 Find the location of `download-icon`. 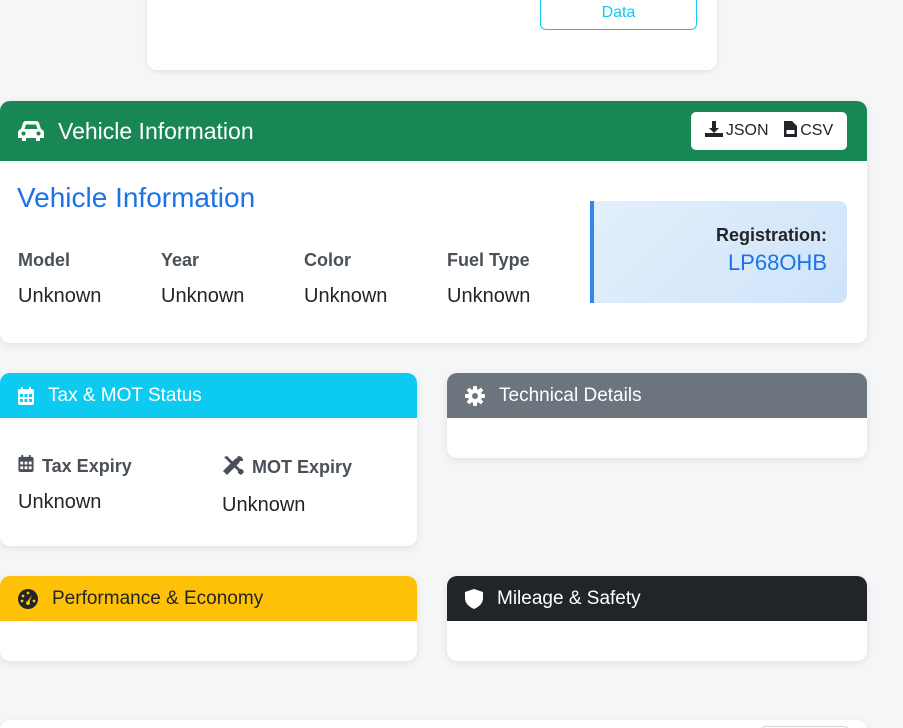

download-icon is located at coordinates (713, 131).